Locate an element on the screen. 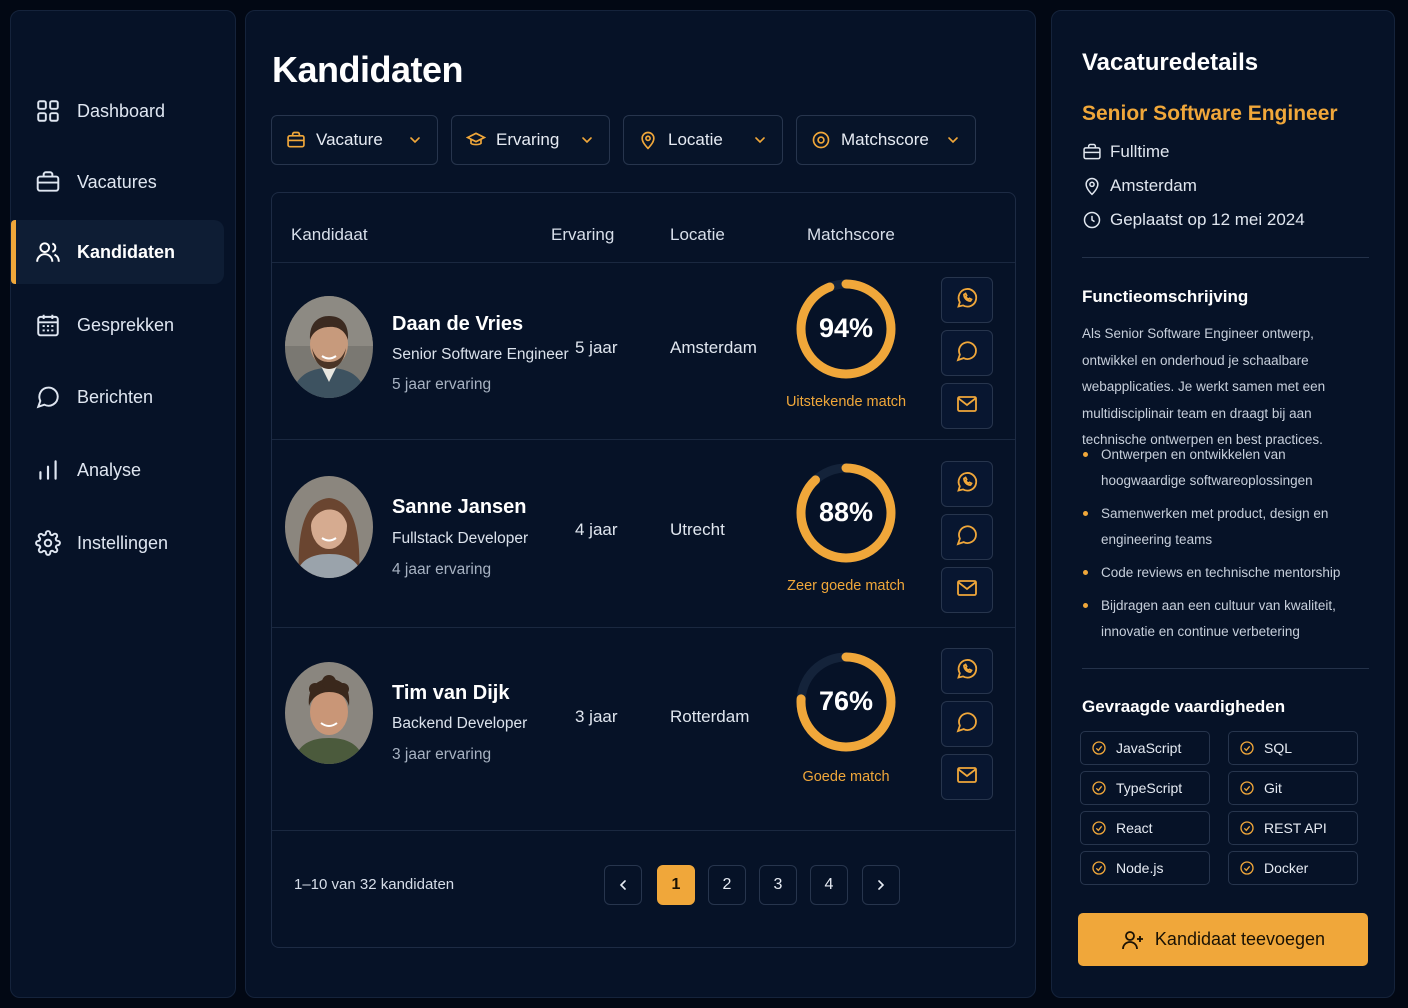  skill-chip: React is located at coordinates (1145, 828).